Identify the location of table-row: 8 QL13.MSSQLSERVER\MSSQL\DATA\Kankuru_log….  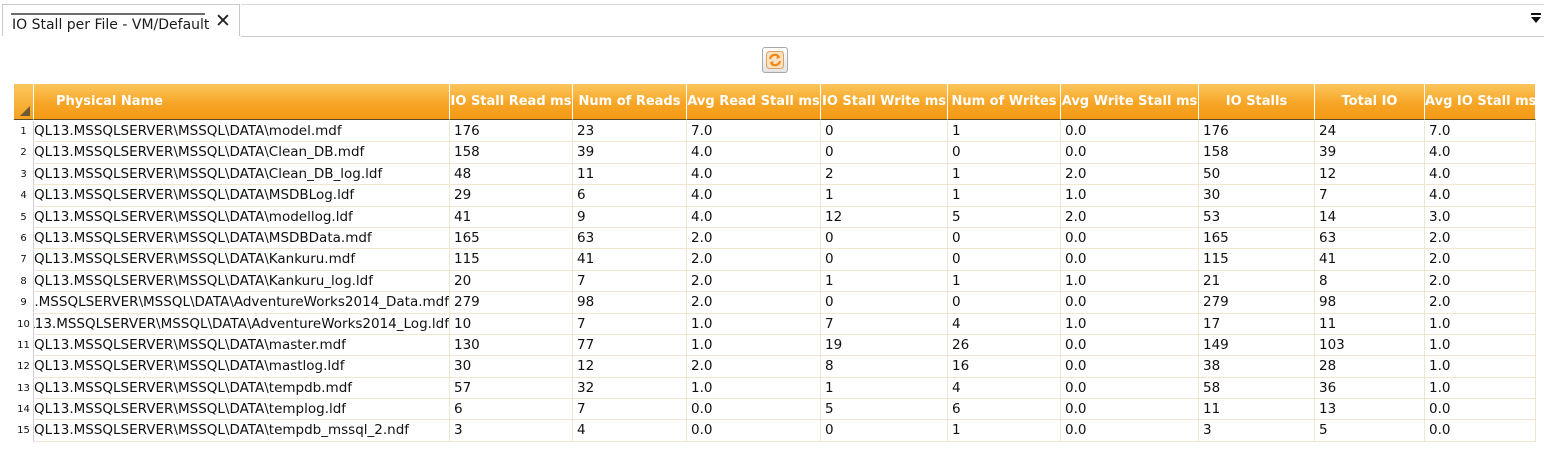
(775, 281).